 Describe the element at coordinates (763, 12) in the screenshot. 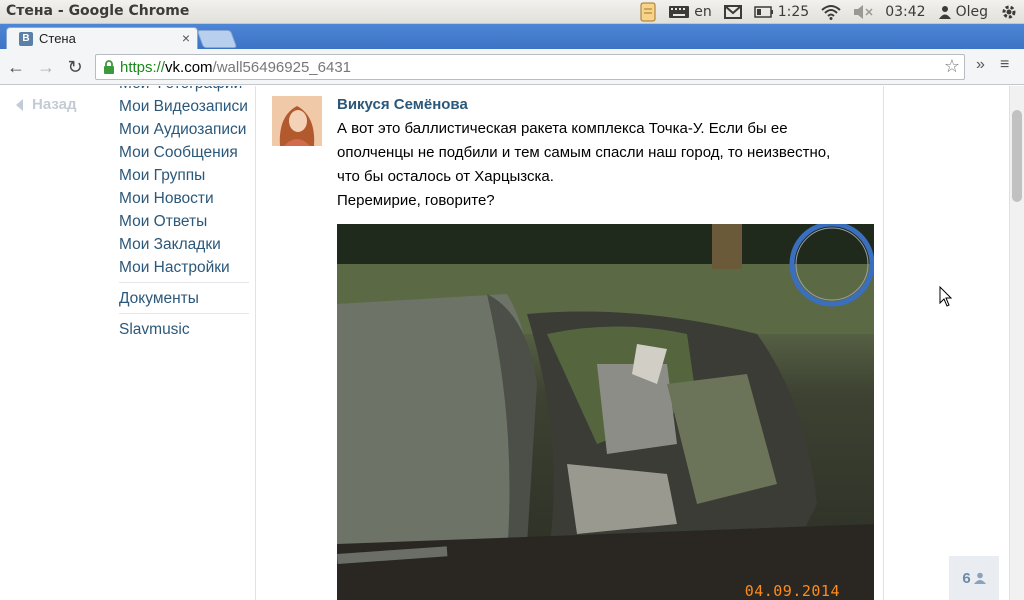

I see `battery-icon` at that location.